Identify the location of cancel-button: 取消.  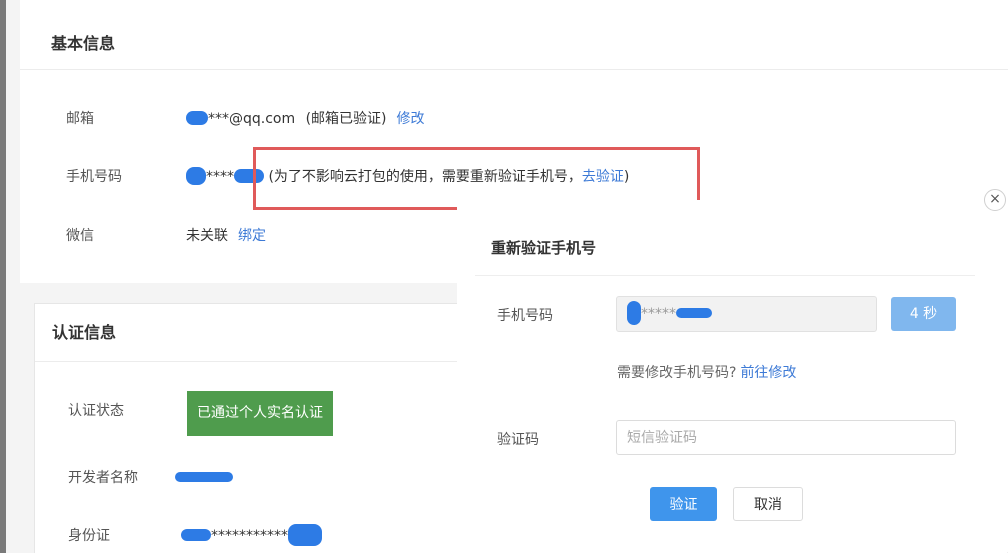
(768, 504).